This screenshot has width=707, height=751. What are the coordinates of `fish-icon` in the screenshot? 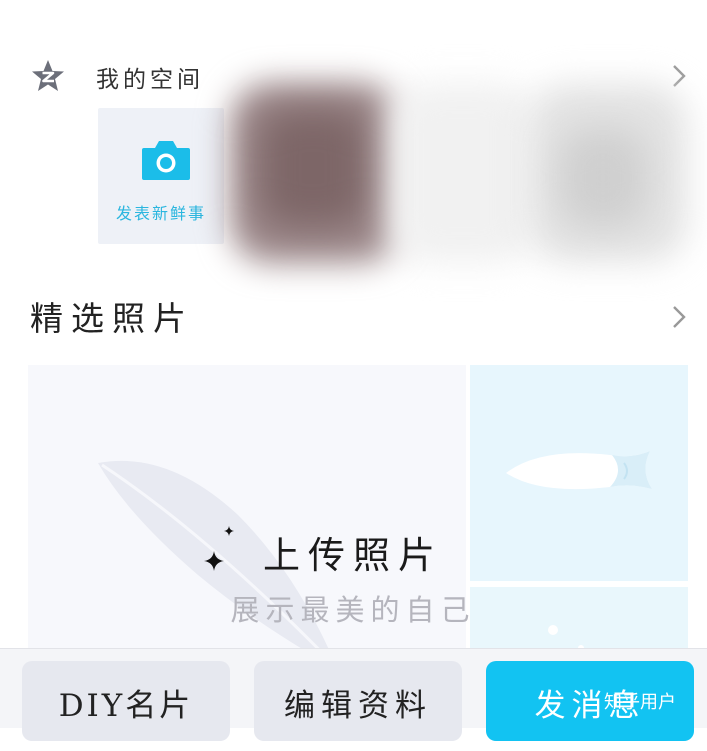 It's located at (580, 471).